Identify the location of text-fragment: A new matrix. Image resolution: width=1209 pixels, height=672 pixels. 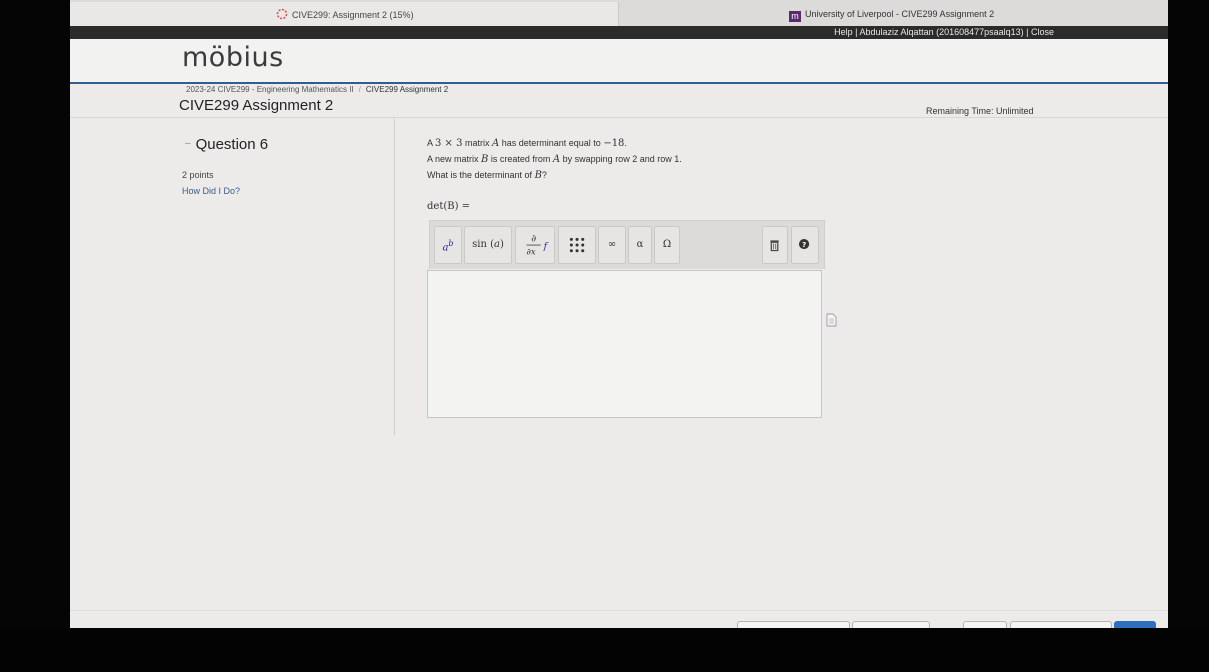
(454, 159).